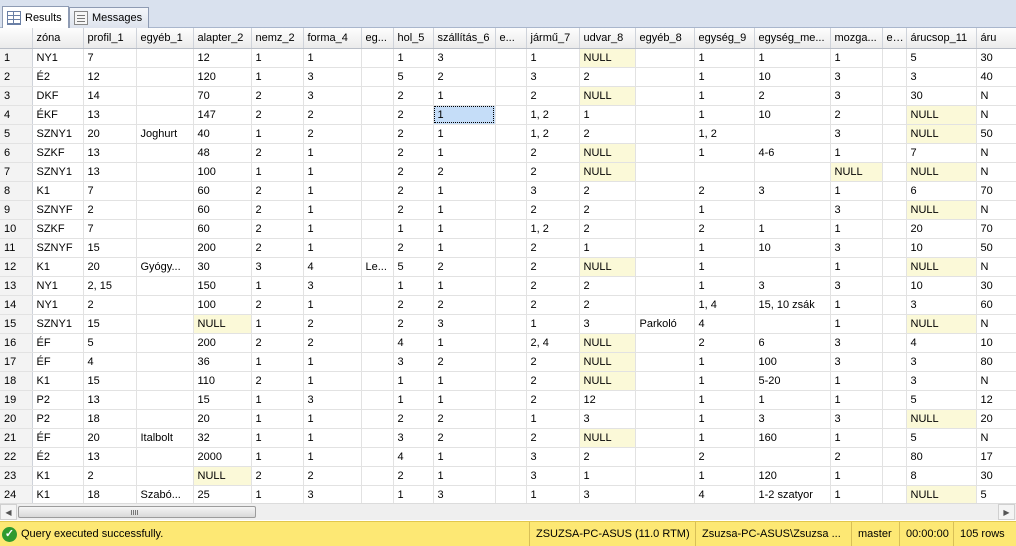  What do you see at coordinates (996, 77) in the screenshot?
I see `table-cell: 40` at bounding box center [996, 77].